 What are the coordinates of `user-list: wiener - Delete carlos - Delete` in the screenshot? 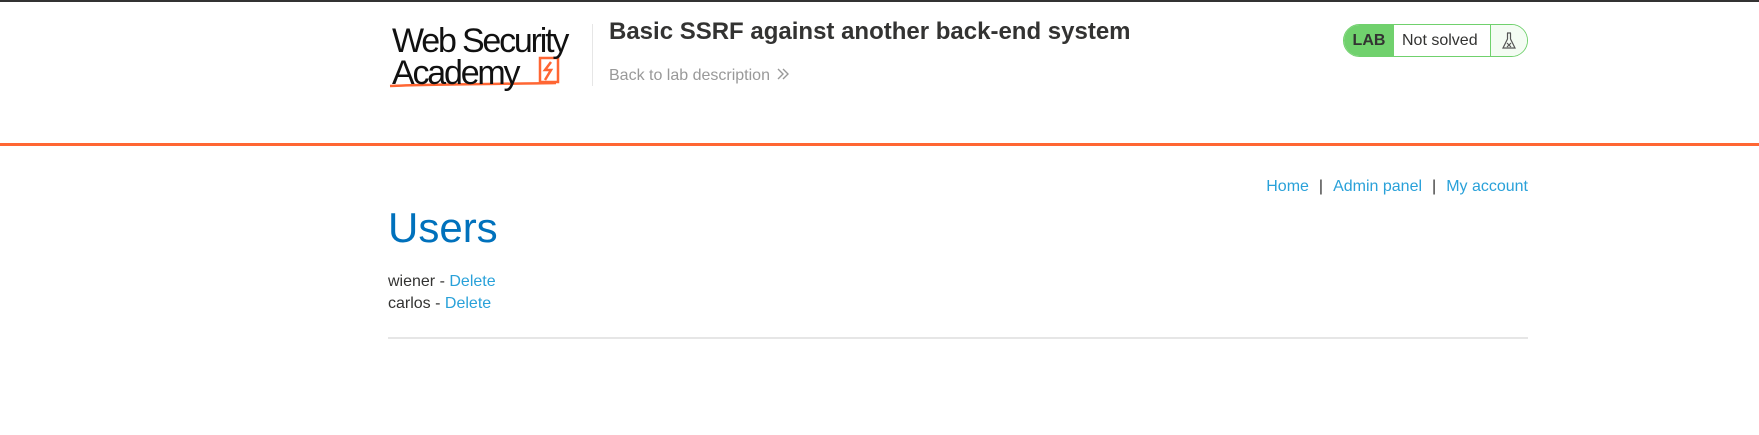 It's located at (442, 293).